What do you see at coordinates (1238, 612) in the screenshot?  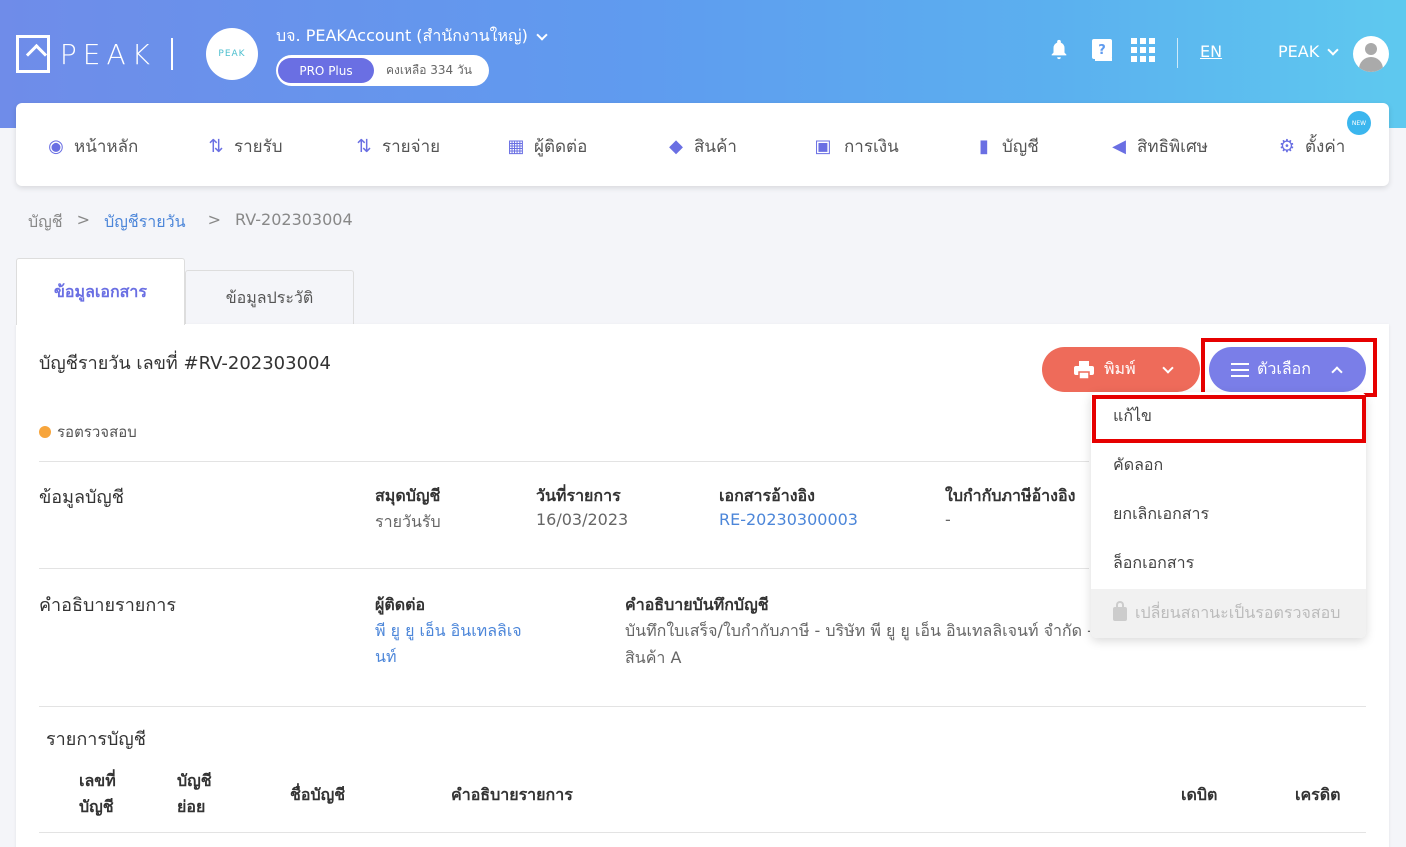 I see `change-status-label: เปลี่ยนสถานะเป็นรอตรวจสอบ` at bounding box center [1238, 612].